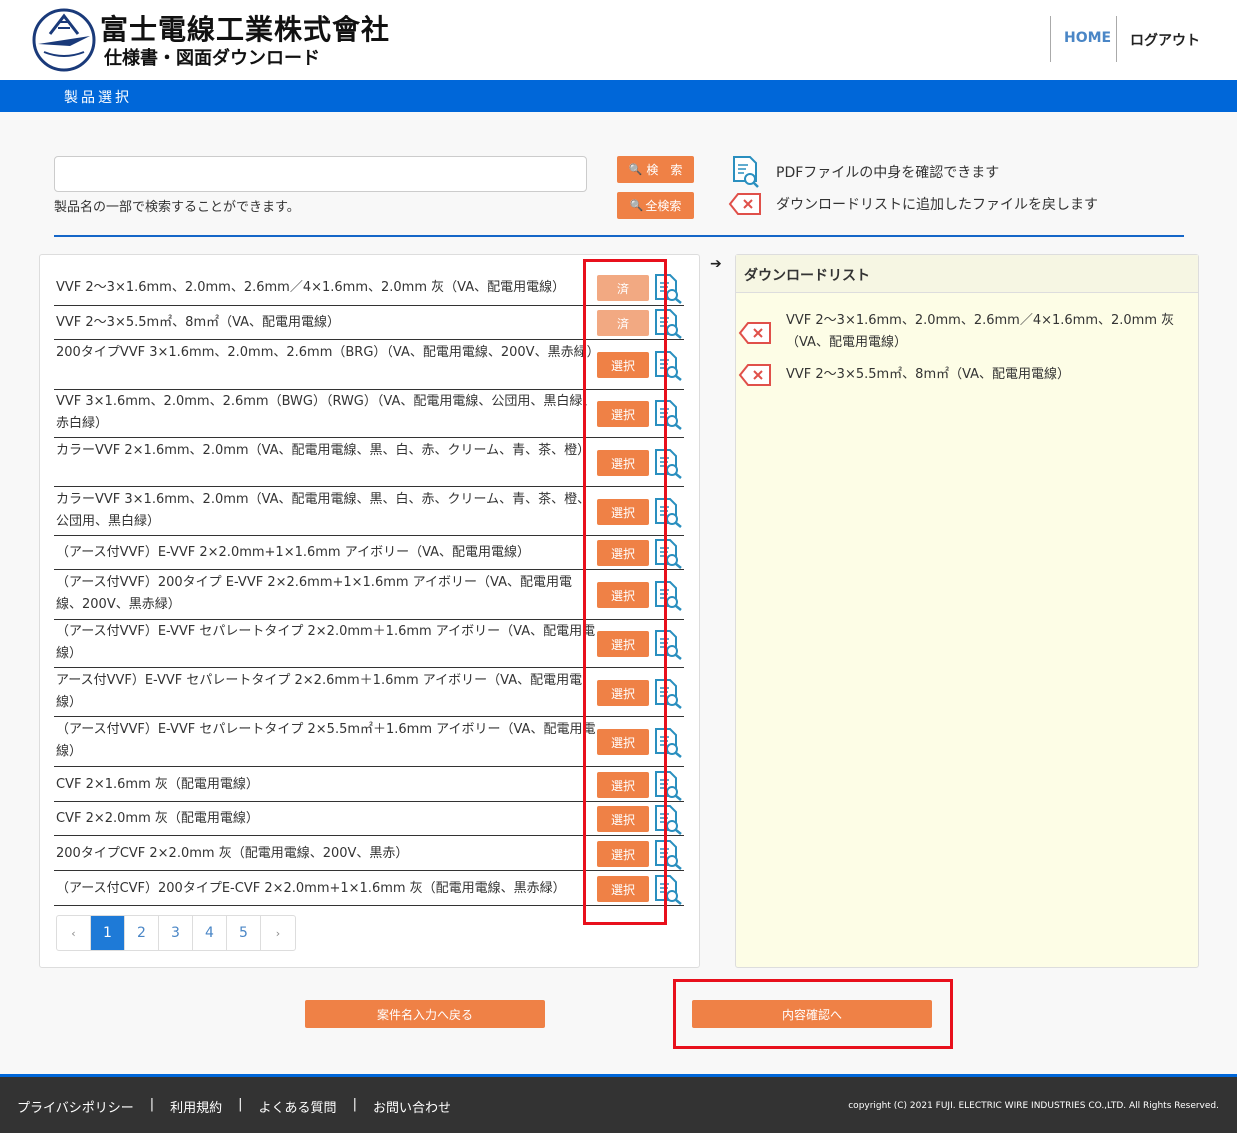  What do you see at coordinates (177, 207) in the screenshot?
I see `search-hint: 製品名の一部で検索することができます。` at bounding box center [177, 207].